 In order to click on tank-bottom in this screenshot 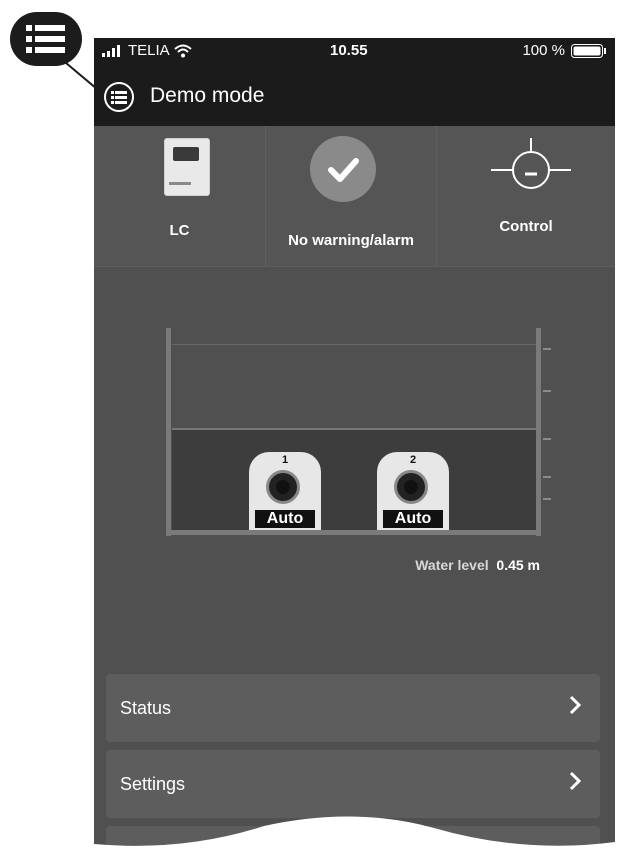, I will do `click(353, 532)`.